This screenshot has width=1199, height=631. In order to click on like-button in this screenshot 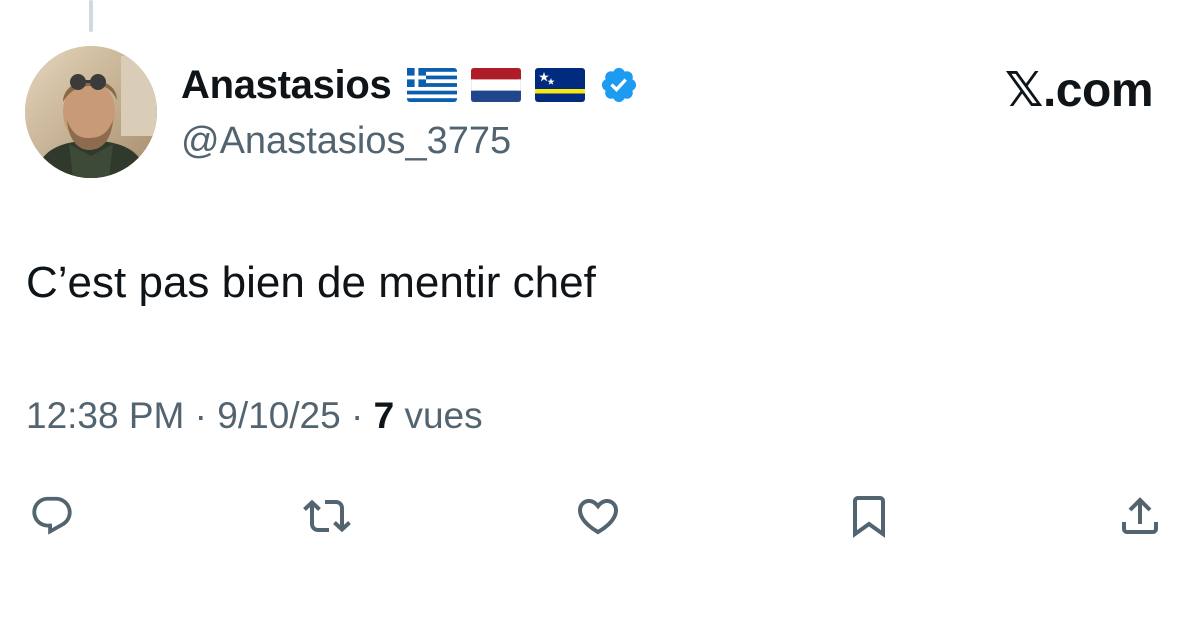, I will do `click(598, 516)`.